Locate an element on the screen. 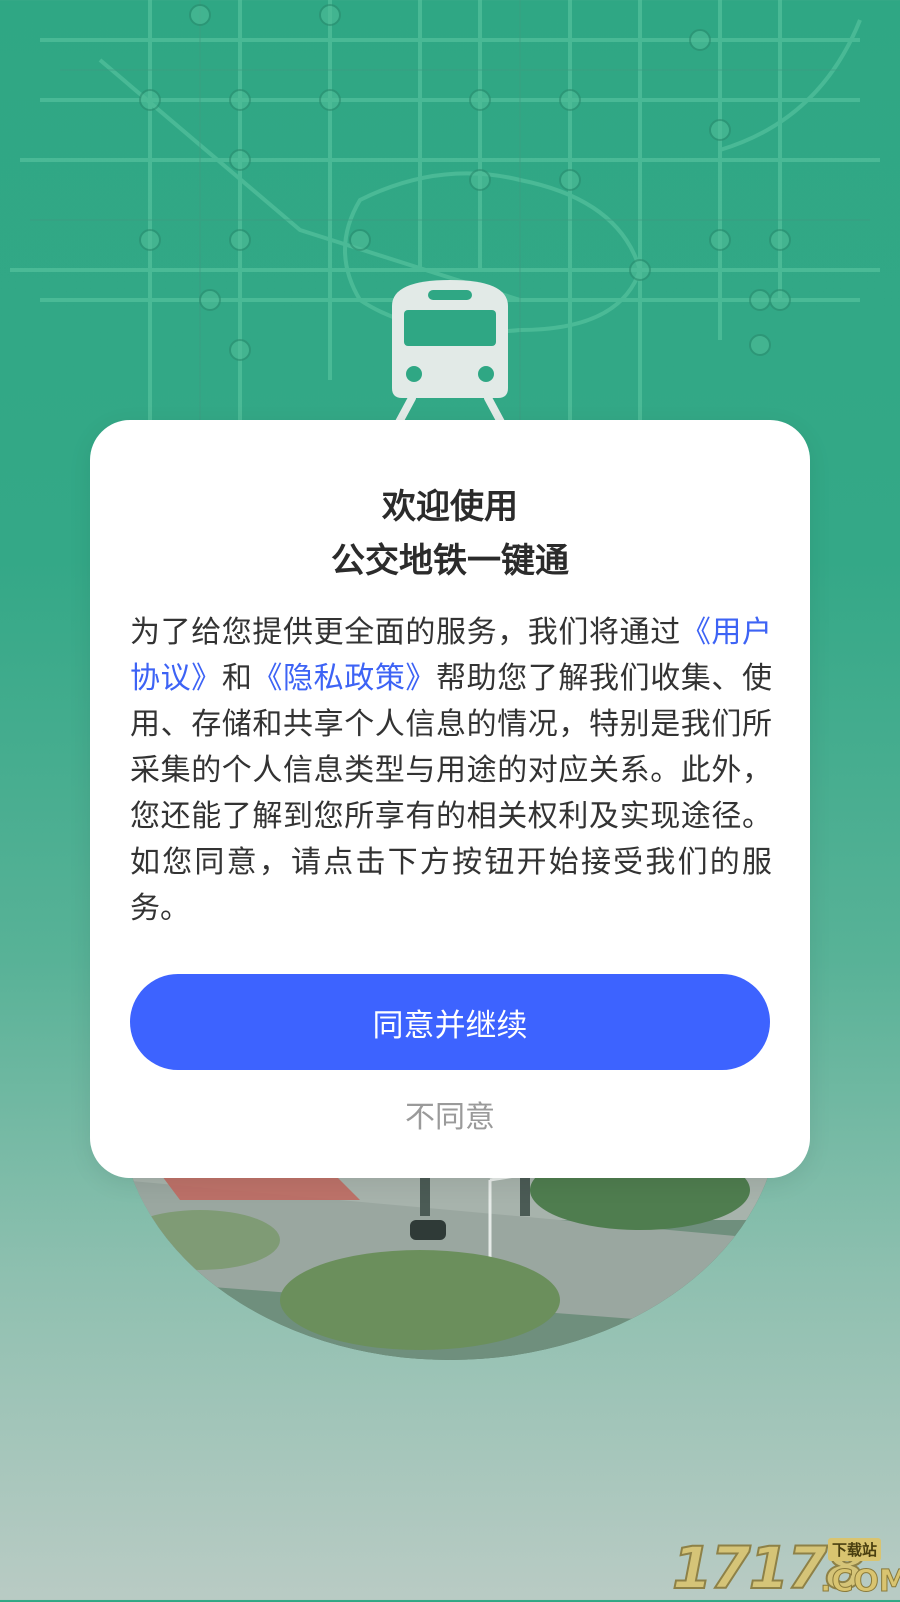  site-watermark-logo: 17178 下载站 .COM is located at coordinates (785, 1567).